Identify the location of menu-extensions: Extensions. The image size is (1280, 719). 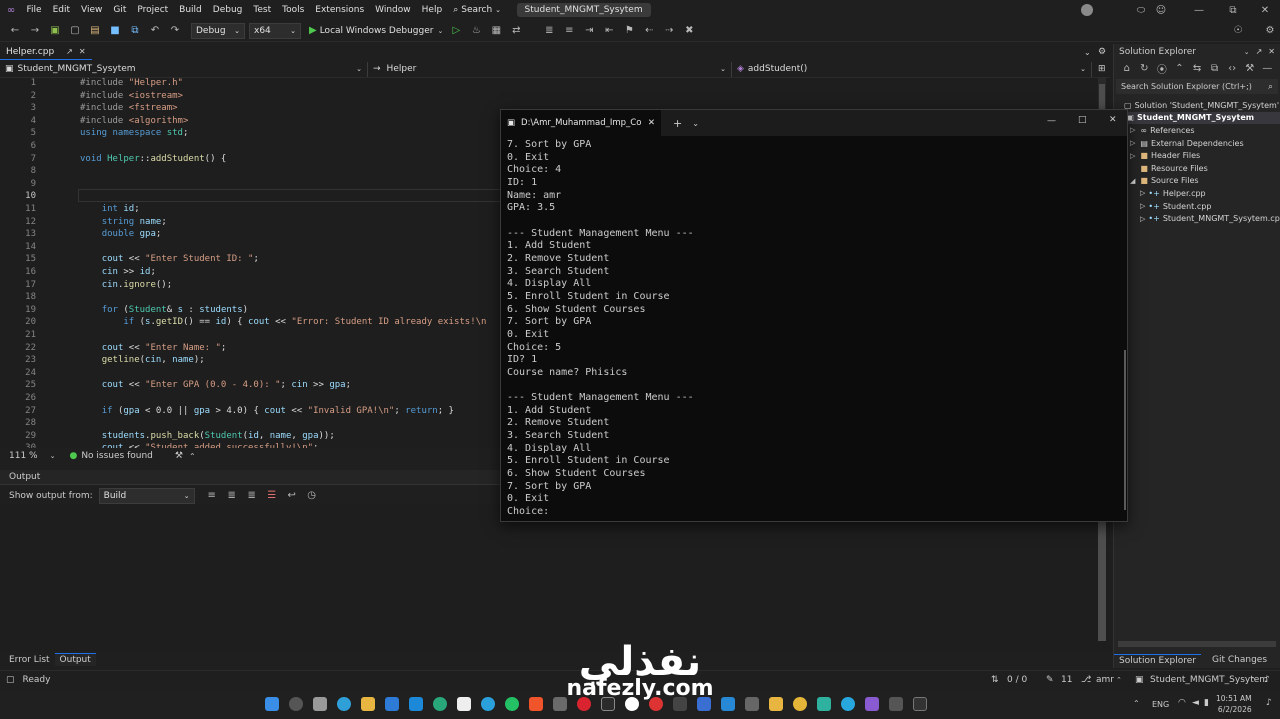
(340, 10).